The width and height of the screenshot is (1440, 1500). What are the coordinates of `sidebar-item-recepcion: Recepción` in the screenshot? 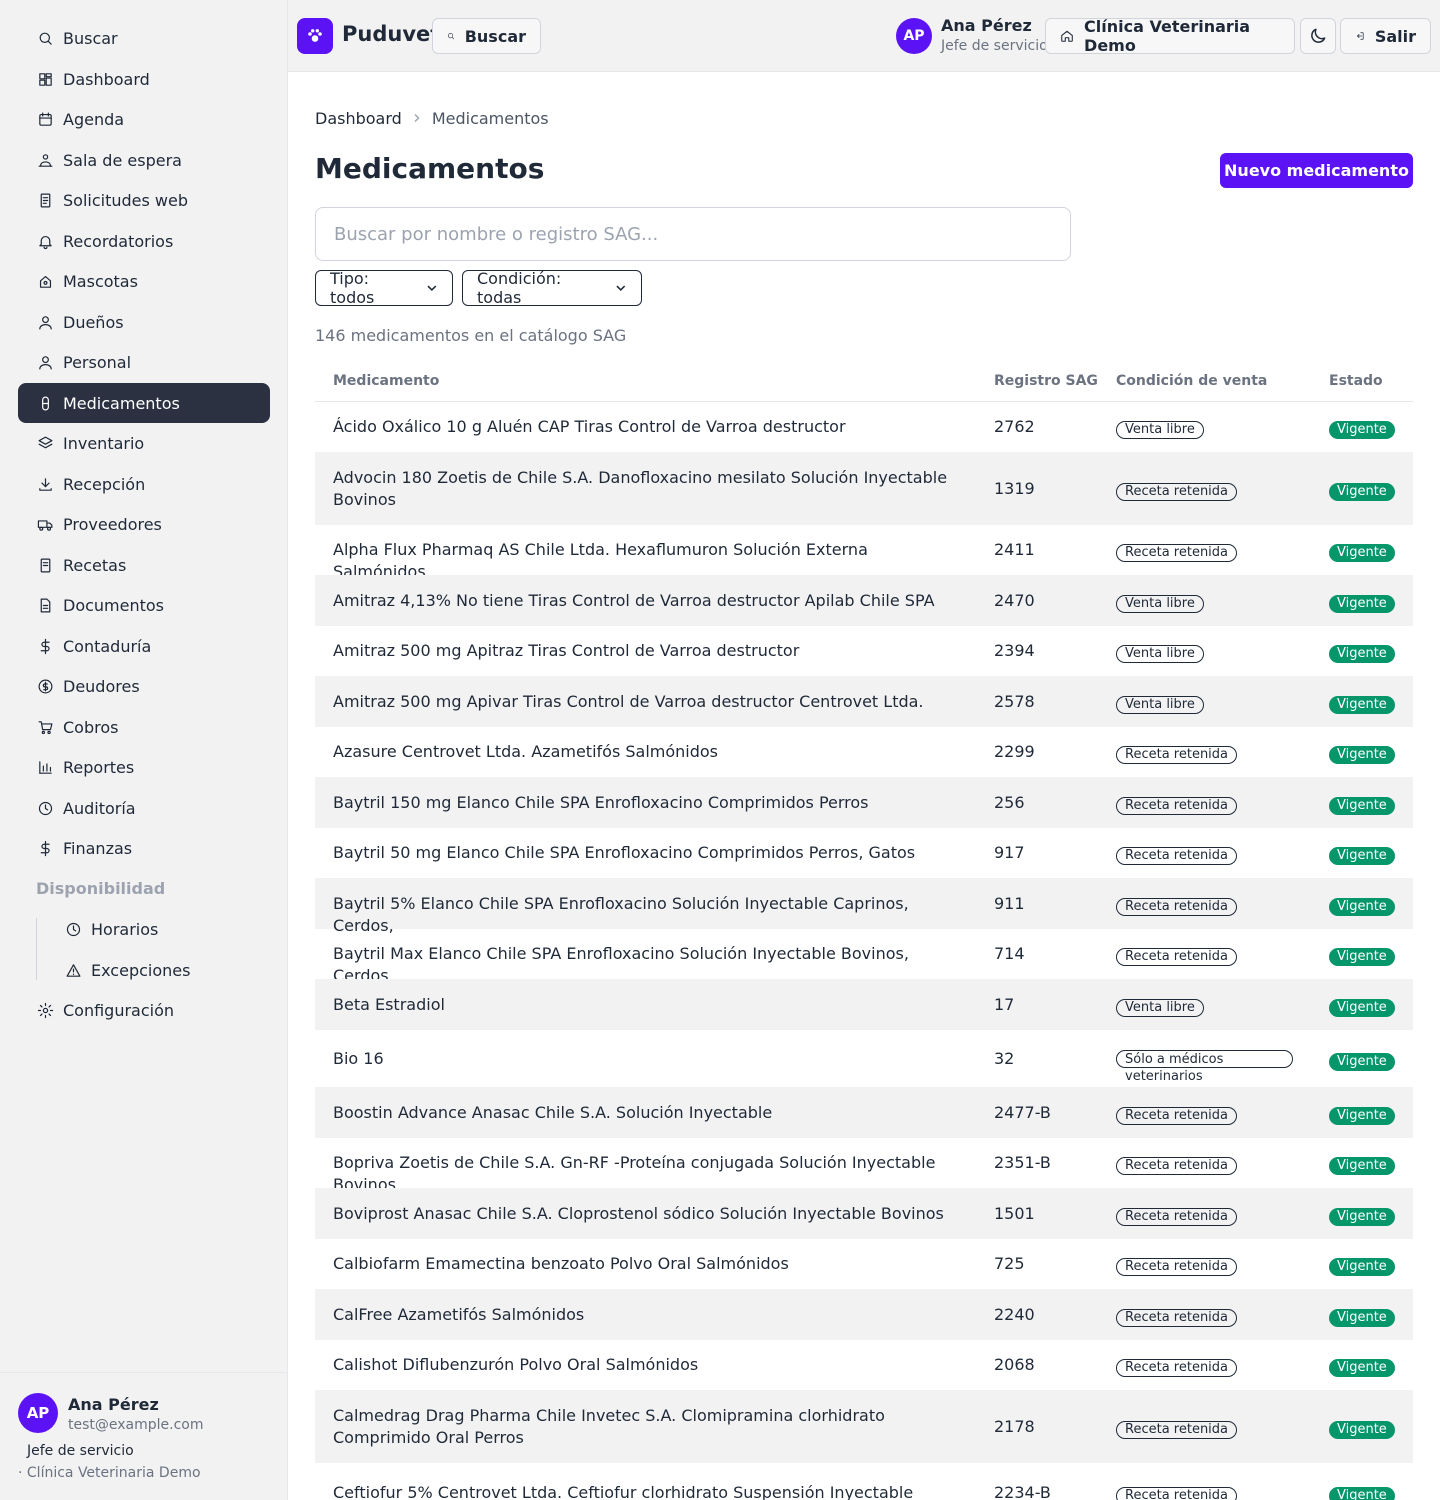 It's located at (144, 484).